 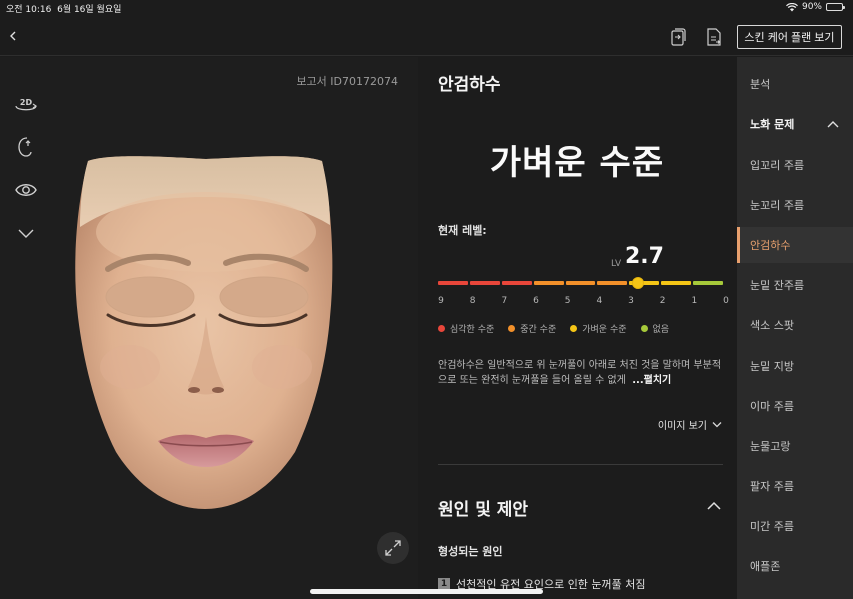 I want to click on sidebar-item-analysis: 분석, so click(x=795, y=84).